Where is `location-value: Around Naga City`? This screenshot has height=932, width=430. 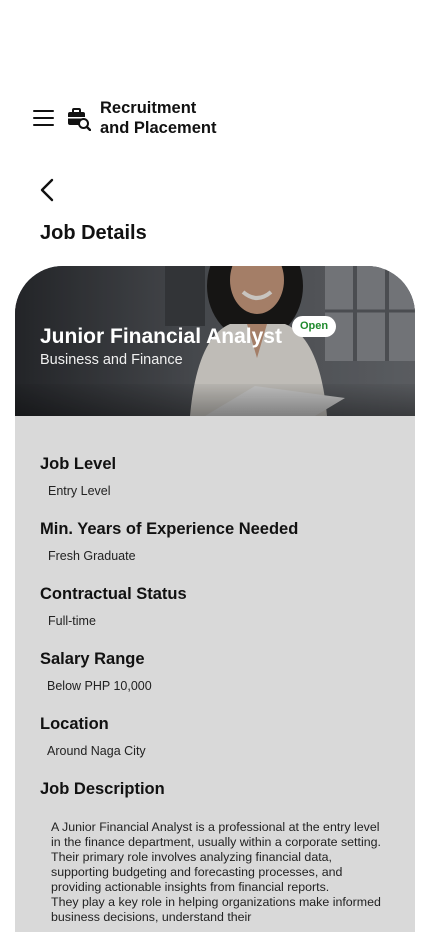 location-value: Around Naga City is located at coordinates (96, 751).